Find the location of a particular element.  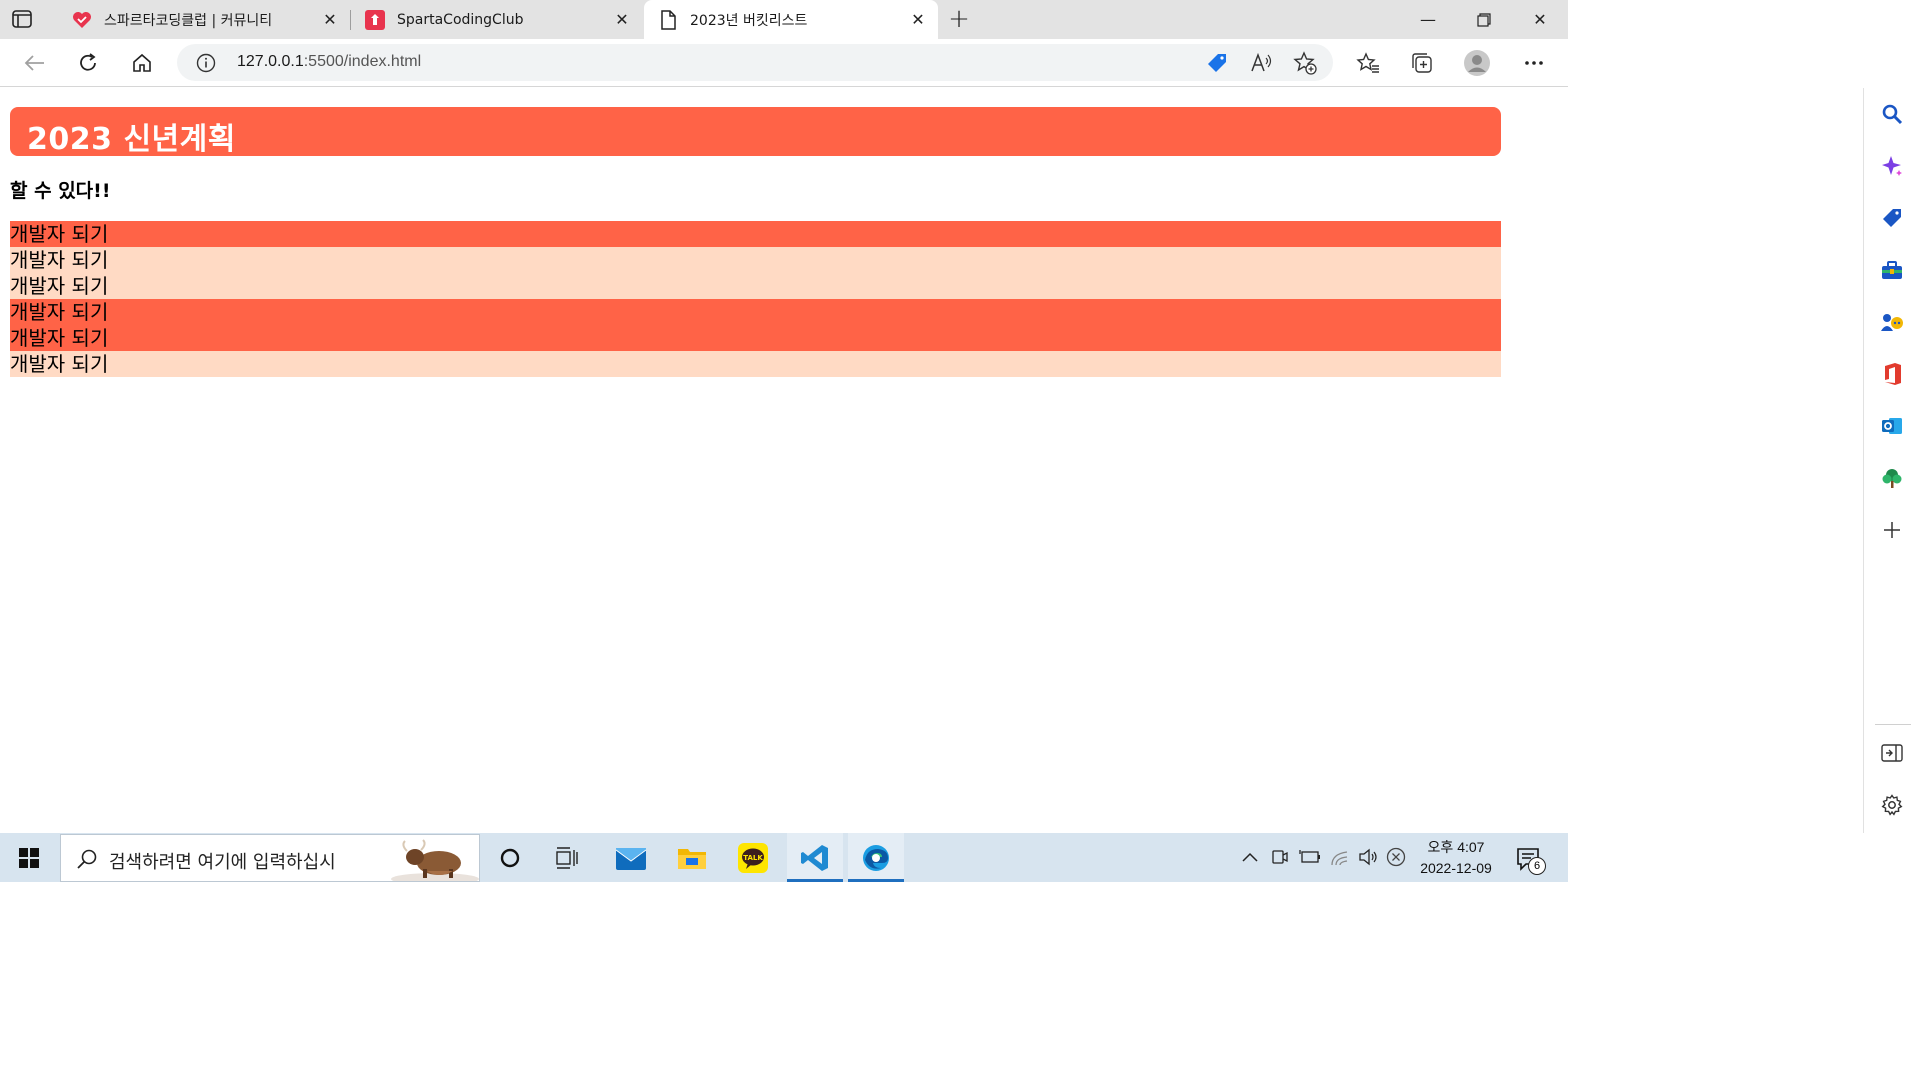

mail-icon is located at coordinates (631, 857).